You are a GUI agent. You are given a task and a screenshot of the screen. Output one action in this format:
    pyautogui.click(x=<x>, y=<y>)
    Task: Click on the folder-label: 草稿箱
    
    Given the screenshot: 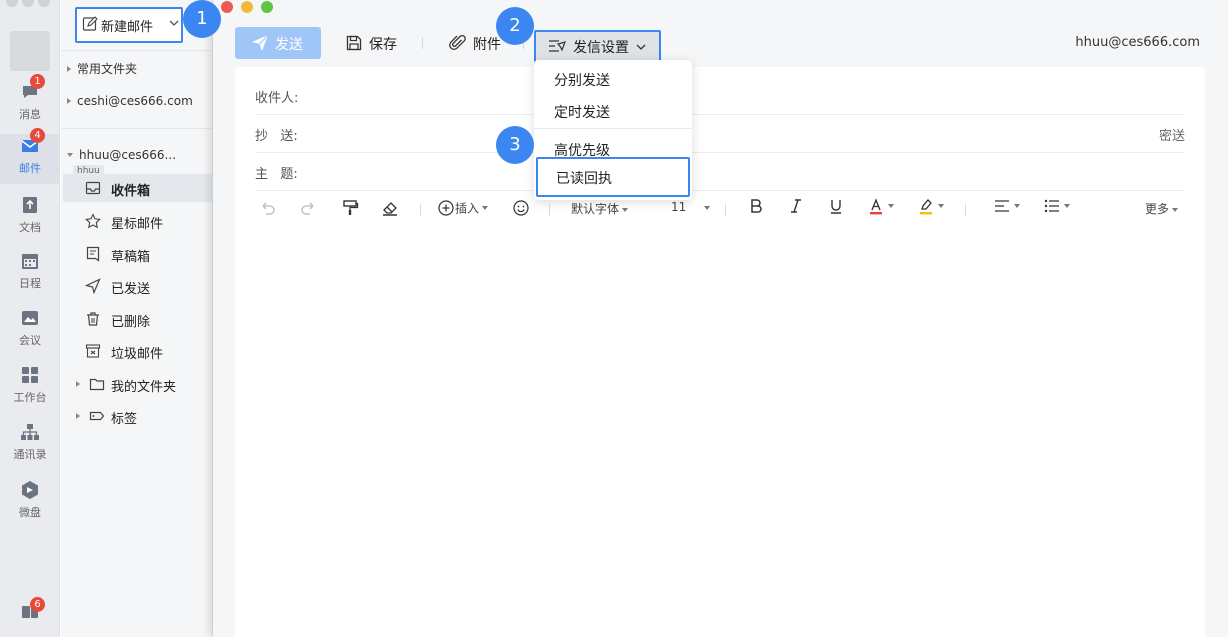 What is the action you would take?
    pyautogui.click(x=131, y=257)
    